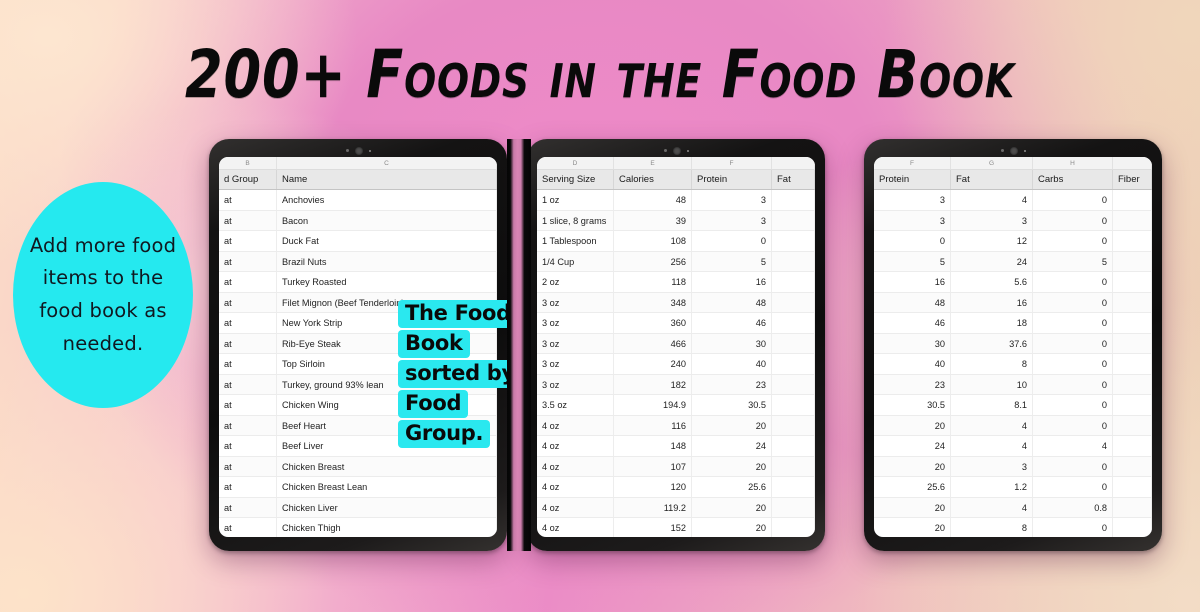 The width and height of the screenshot is (1200, 612). Describe the element at coordinates (653, 163) in the screenshot. I see `column-letter-E: E` at that location.